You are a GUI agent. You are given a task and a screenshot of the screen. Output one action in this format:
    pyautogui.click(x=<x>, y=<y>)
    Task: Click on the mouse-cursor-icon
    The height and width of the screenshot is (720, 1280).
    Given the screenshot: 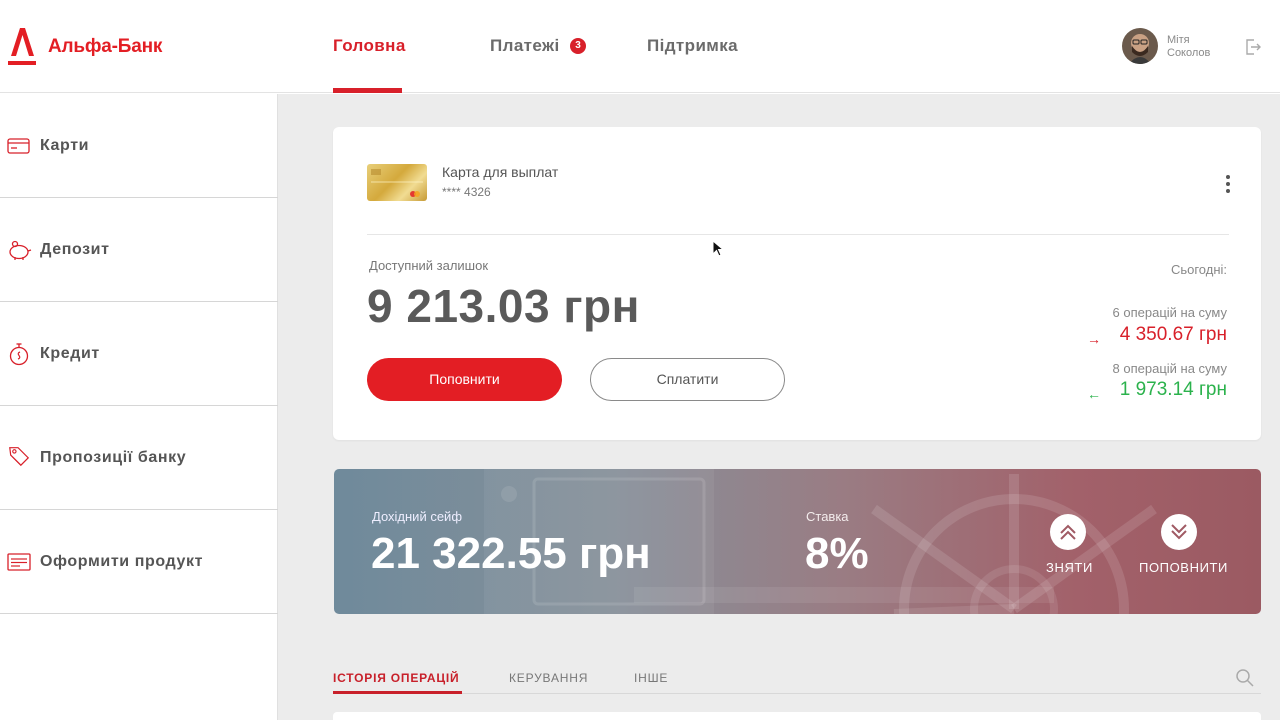 What is the action you would take?
    pyautogui.click(x=718, y=248)
    